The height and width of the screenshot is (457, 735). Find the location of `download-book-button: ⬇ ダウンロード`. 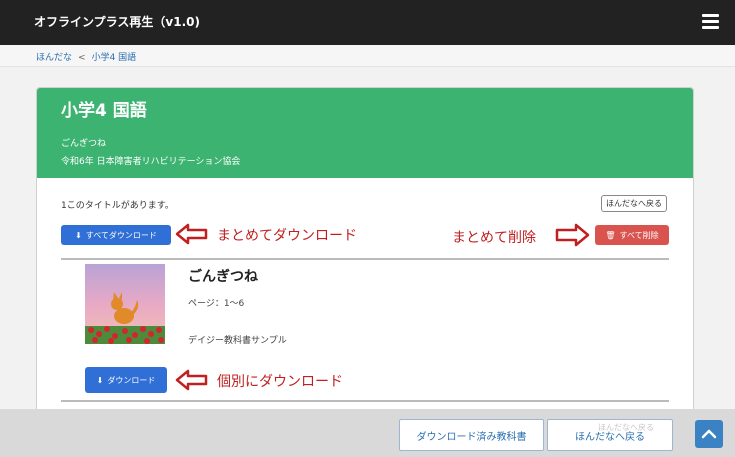

download-book-button: ⬇ ダウンロード is located at coordinates (126, 380).